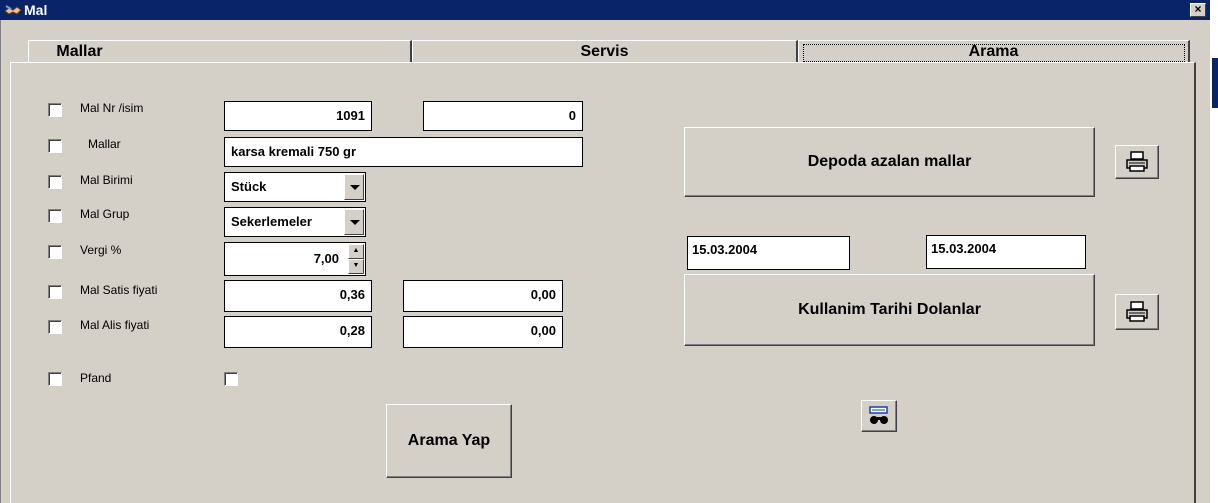 Image resolution: width=1218 pixels, height=503 pixels. I want to click on birim-dropdown-button, so click(354, 187).